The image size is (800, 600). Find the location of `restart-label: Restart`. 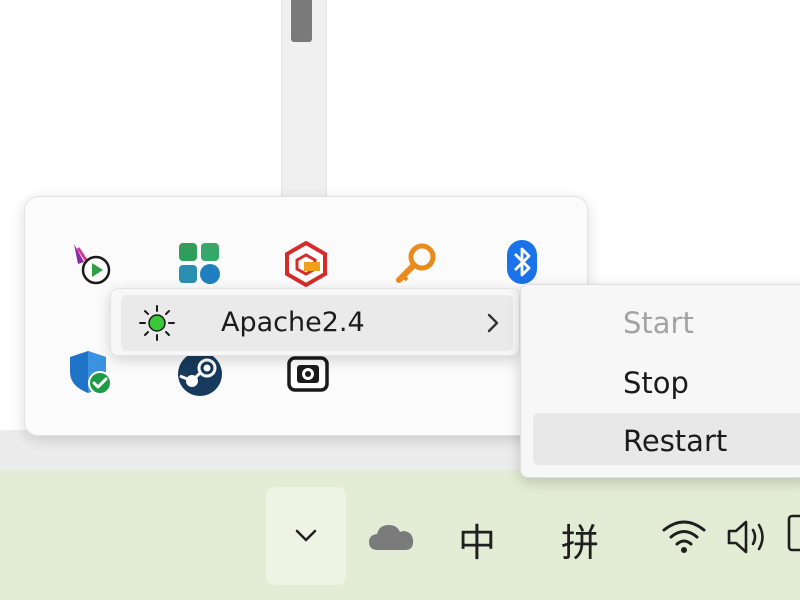

restart-label: Restart is located at coordinates (675, 441).